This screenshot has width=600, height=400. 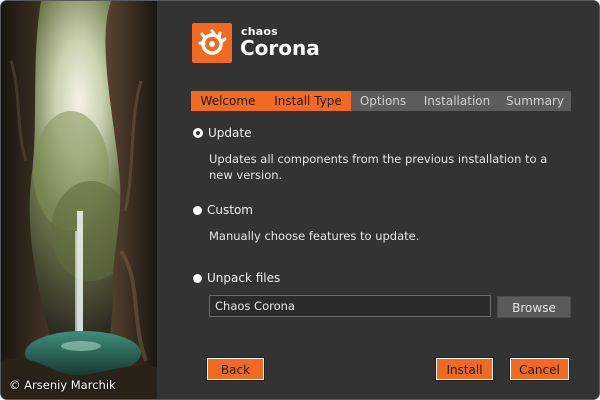 I want to click on unpack-radio, so click(x=197, y=278).